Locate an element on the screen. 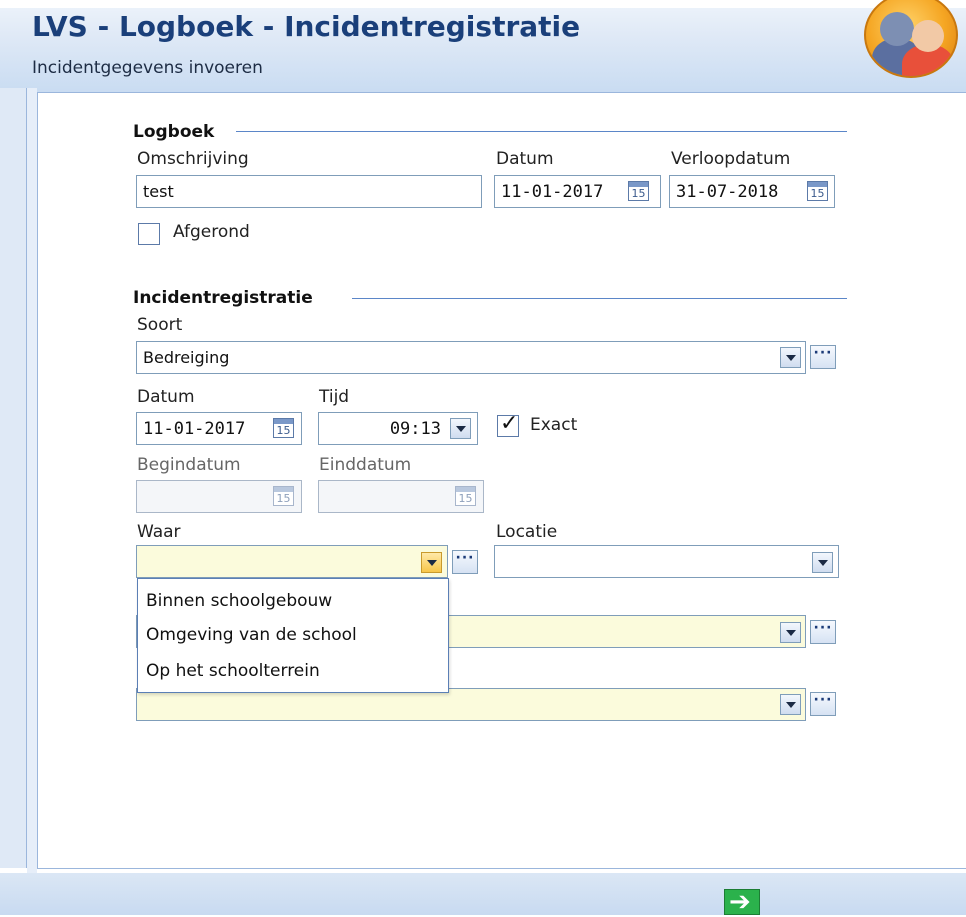 The image size is (966, 917). incident-datum-value: 11-01-2017 is located at coordinates (194, 429).